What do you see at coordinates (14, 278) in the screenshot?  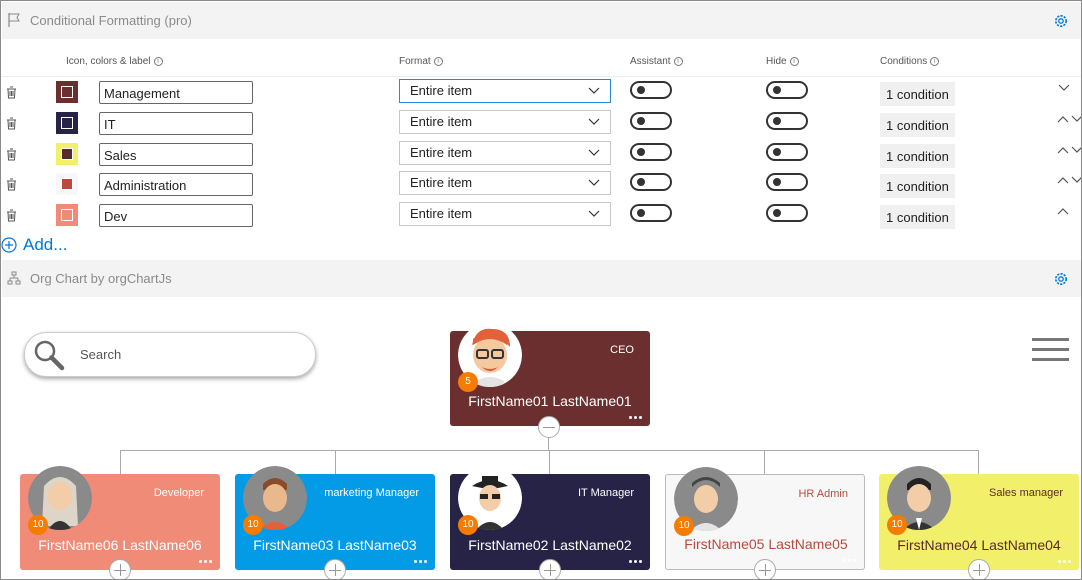 I see `org-chart-icon` at bounding box center [14, 278].